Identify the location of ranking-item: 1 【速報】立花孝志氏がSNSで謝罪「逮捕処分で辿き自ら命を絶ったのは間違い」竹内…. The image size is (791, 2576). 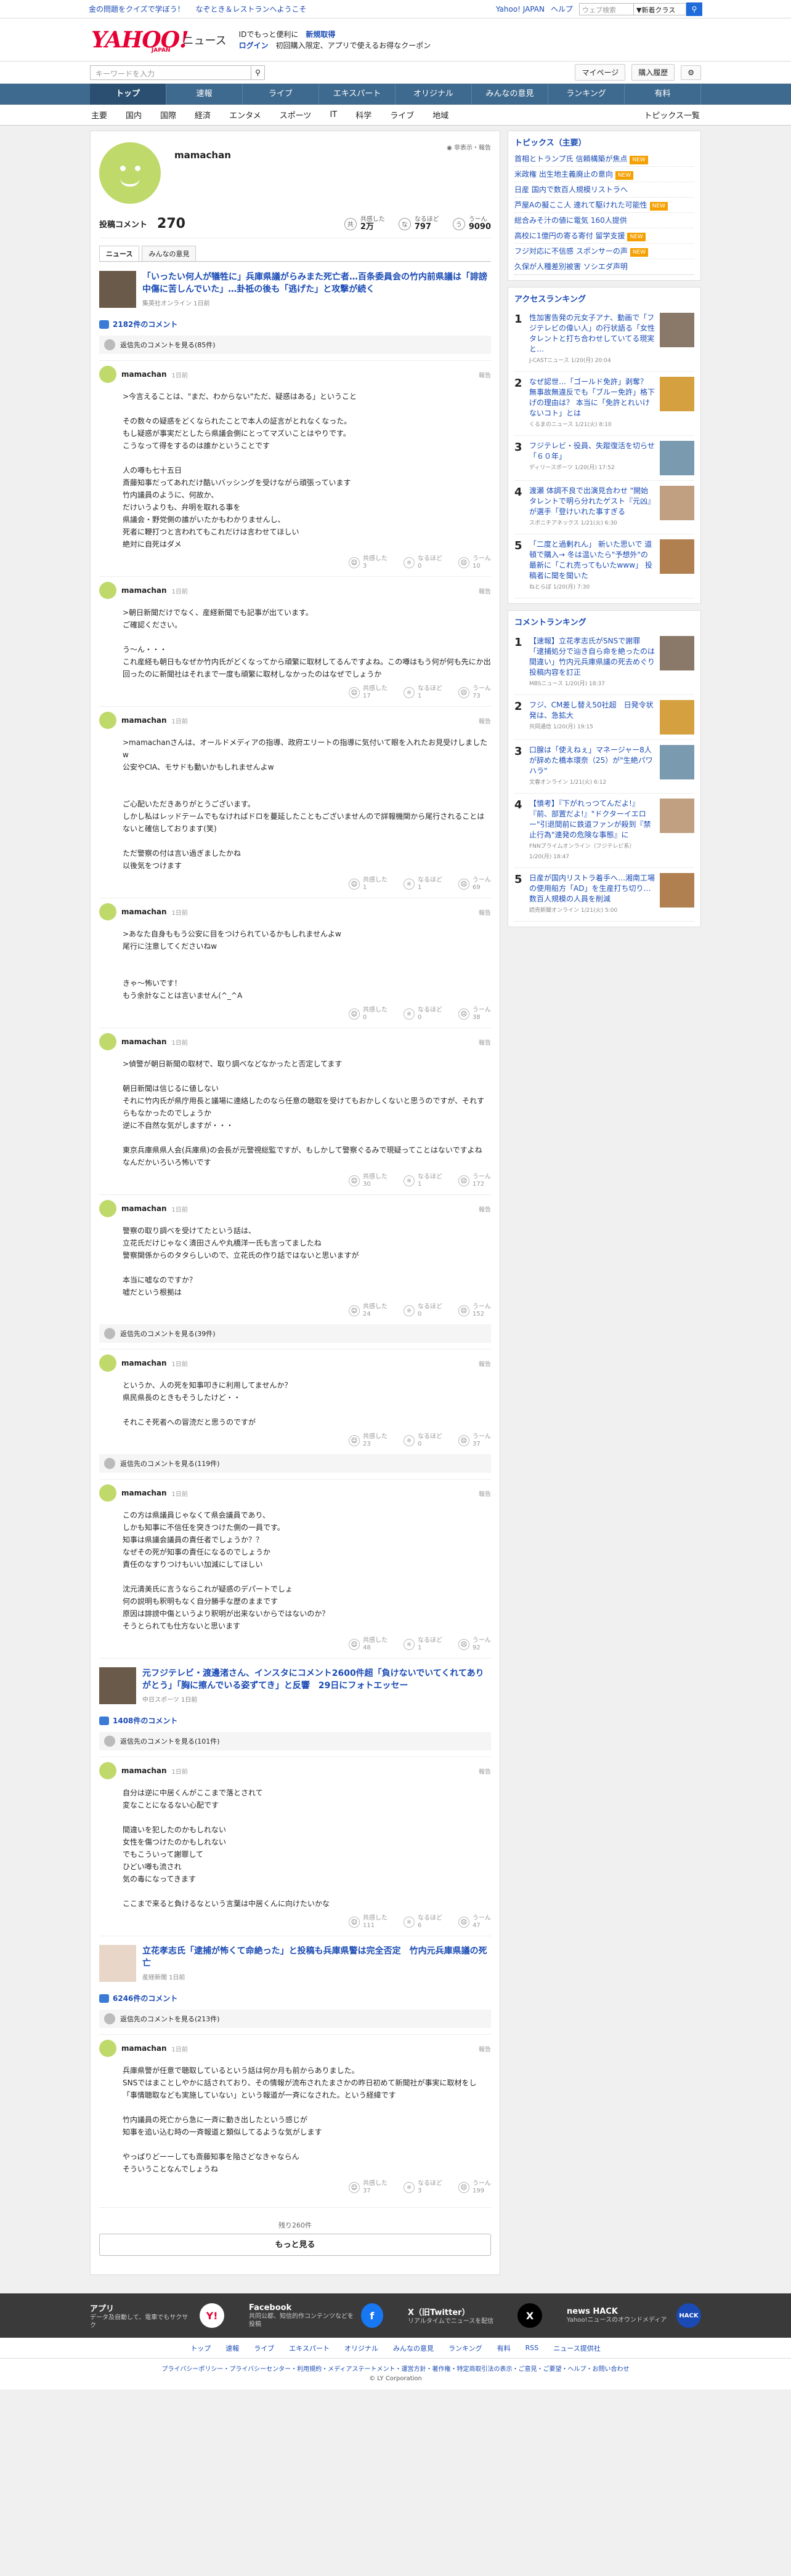
(604, 663).